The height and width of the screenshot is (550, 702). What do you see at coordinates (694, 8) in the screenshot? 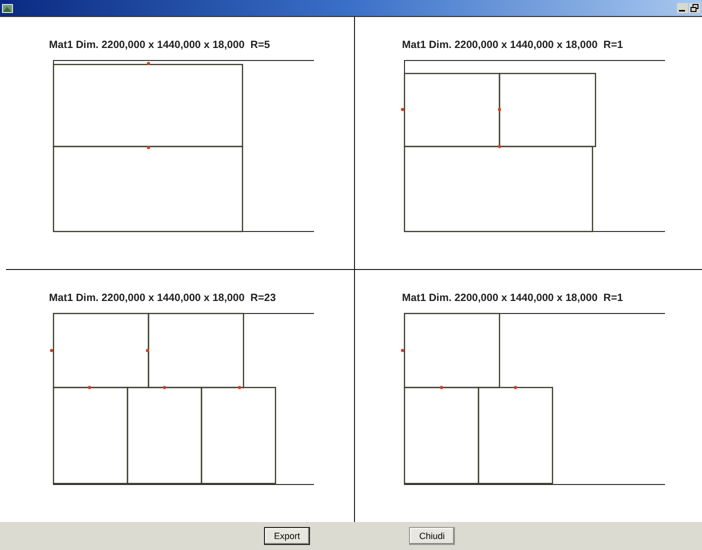
I see `restore-icon` at bounding box center [694, 8].